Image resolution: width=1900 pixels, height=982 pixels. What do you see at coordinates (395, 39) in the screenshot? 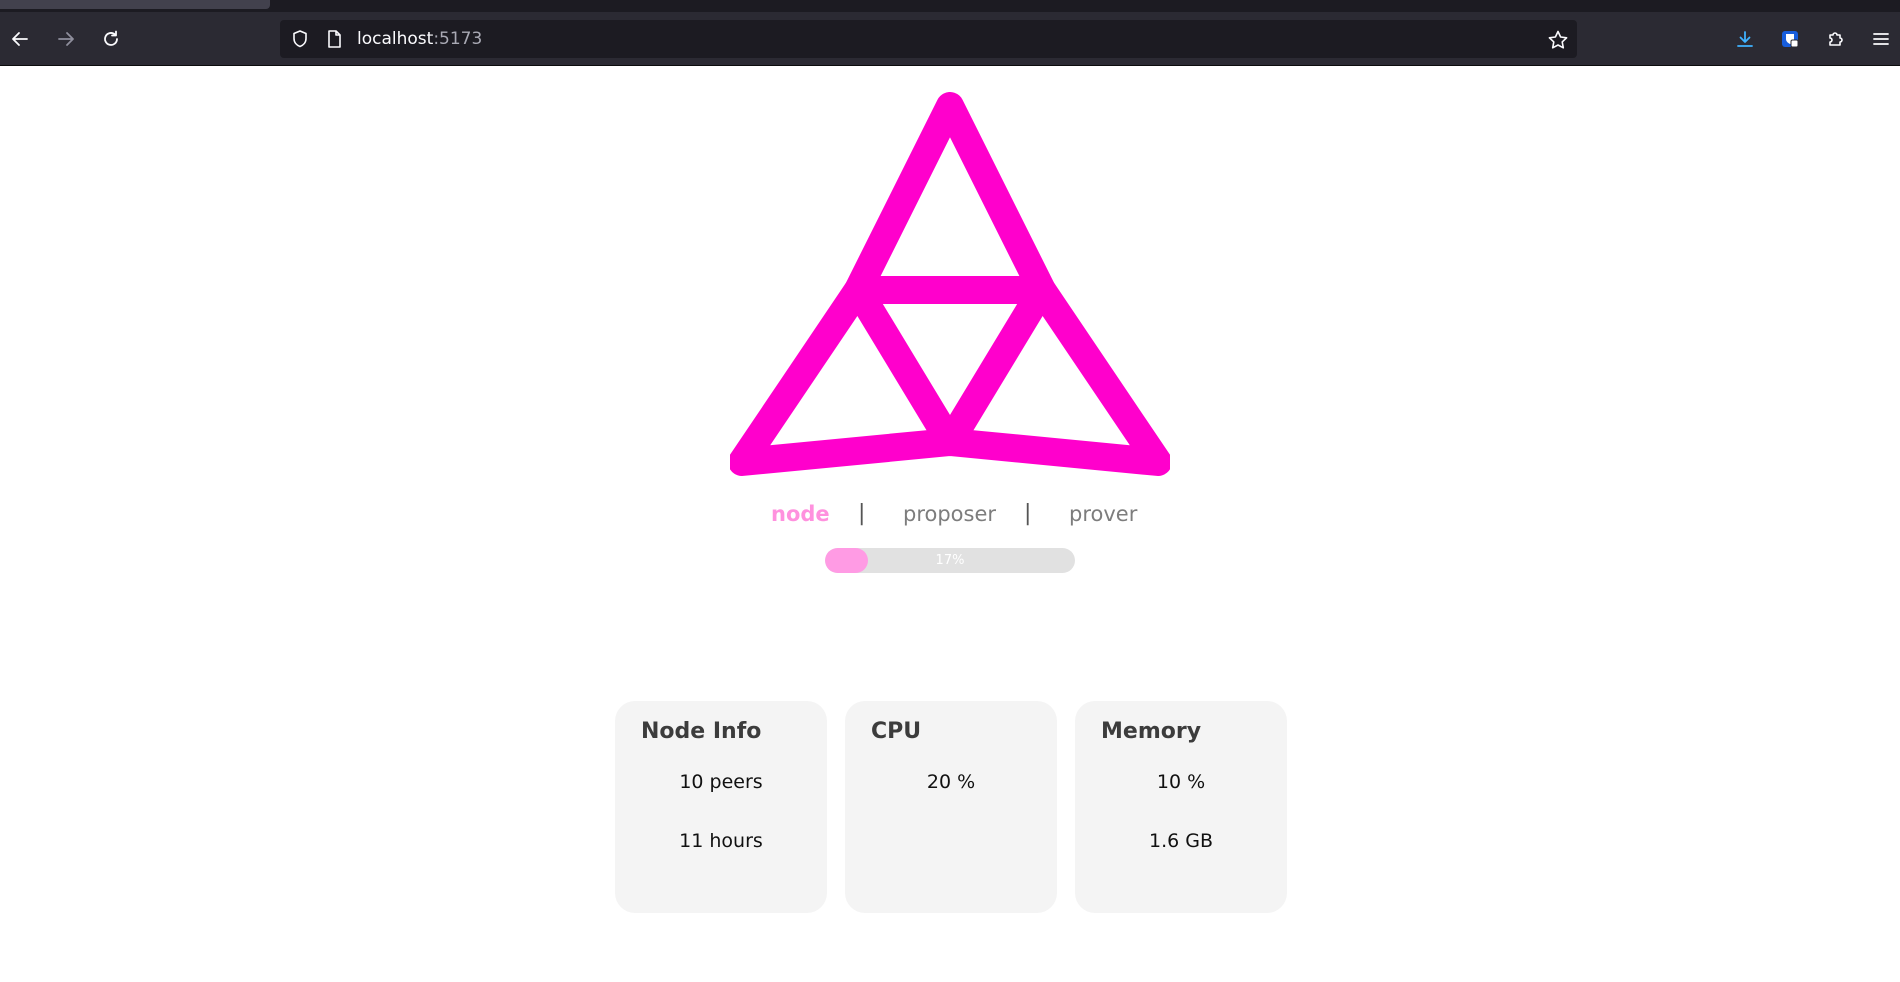
I see `url-host: localhost` at bounding box center [395, 39].